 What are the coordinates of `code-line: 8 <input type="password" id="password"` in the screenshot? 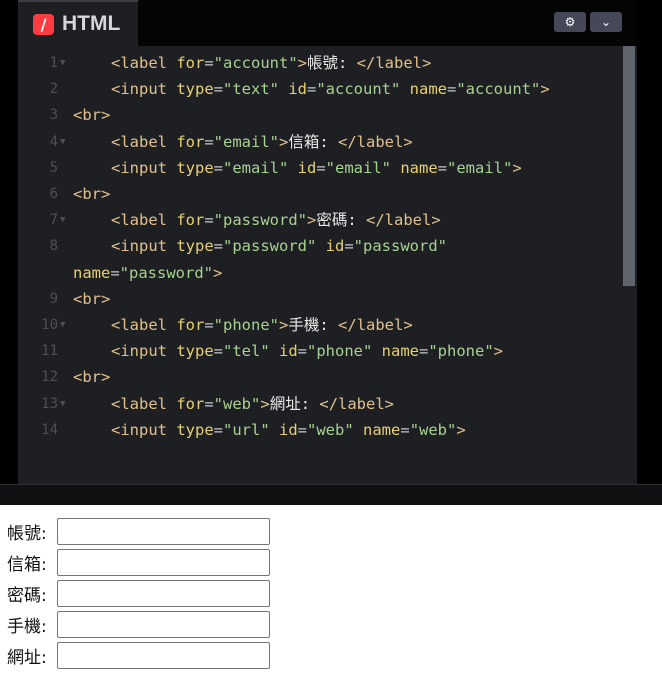 It's located at (320, 246).